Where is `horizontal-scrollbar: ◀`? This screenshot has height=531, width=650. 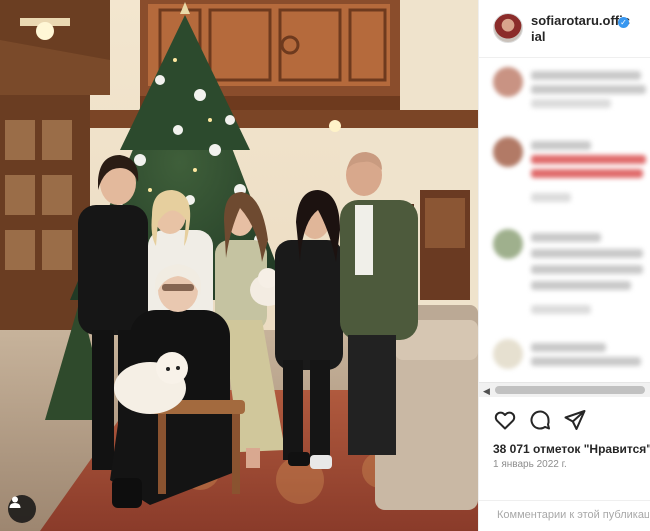 horizontal-scrollbar: ◀ is located at coordinates (564, 389).